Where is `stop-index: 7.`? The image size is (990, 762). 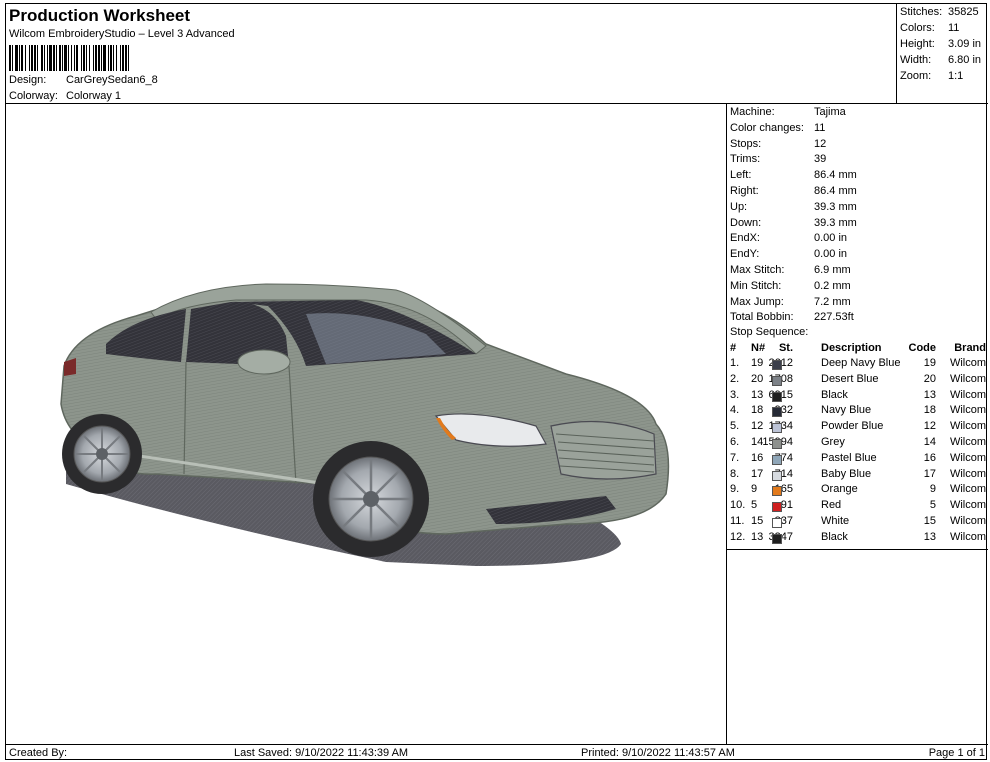 stop-index: 7. is located at coordinates (735, 457).